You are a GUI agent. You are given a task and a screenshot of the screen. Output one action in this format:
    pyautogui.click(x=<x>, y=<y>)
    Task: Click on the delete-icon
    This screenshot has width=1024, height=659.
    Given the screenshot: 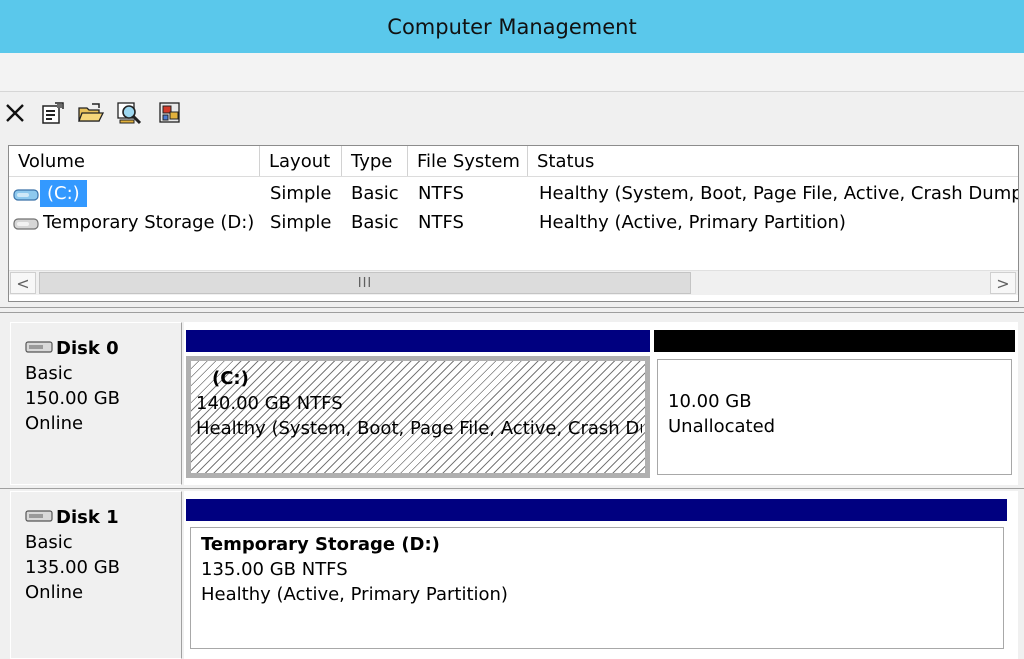 What is the action you would take?
    pyautogui.click(x=15, y=113)
    